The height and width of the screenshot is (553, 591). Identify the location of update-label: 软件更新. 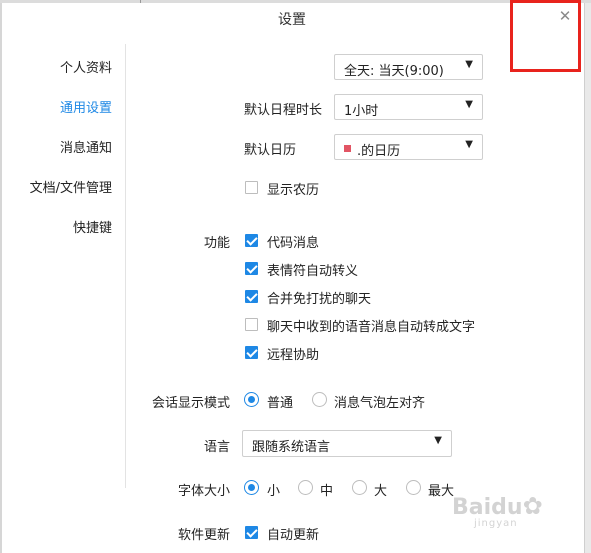
(203, 535).